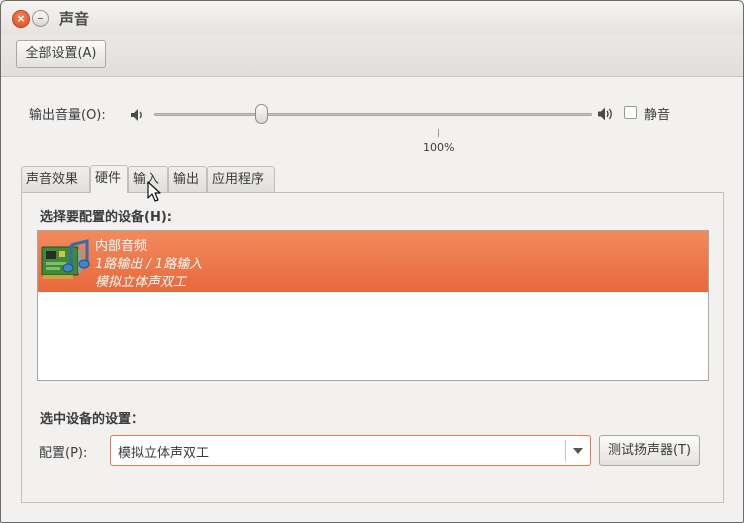 The height and width of the screenshot is (523, 744). What do you see at coordinates (63, 453) in the screenshot?
I see `profile-label: 配置(P):` at bounding box center [63, 453].